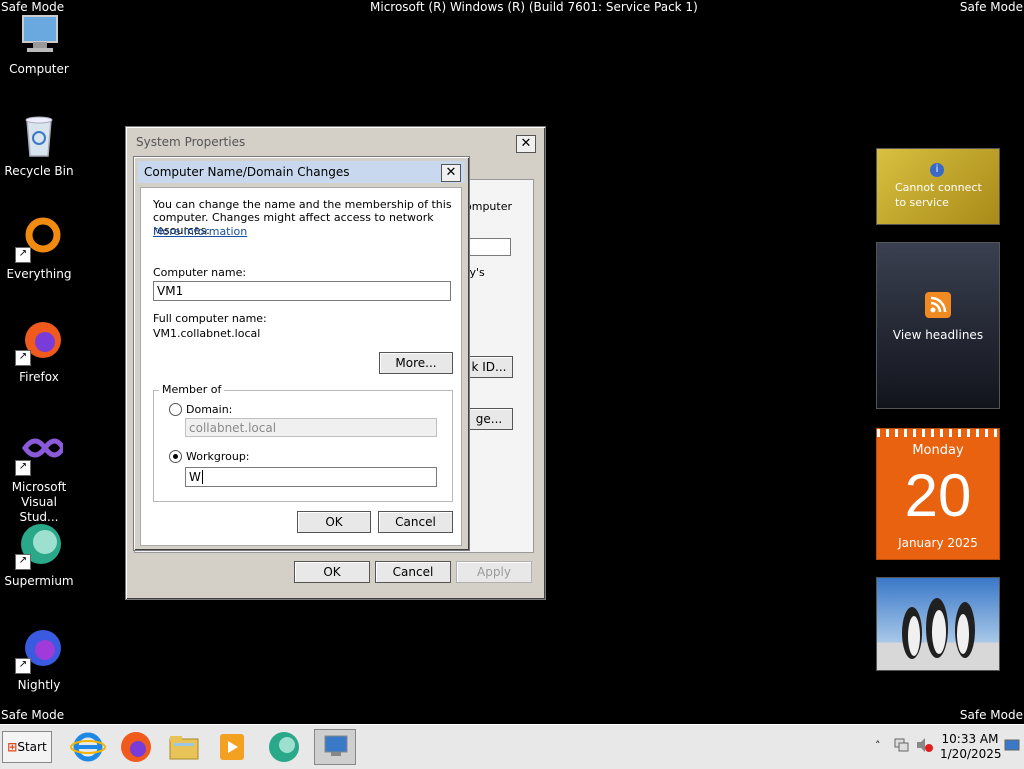 This screenshot has height=769, width=1024. Describe the element at coordinates (938, 433) in the screenshot. I see `calendar-binding` at that location.